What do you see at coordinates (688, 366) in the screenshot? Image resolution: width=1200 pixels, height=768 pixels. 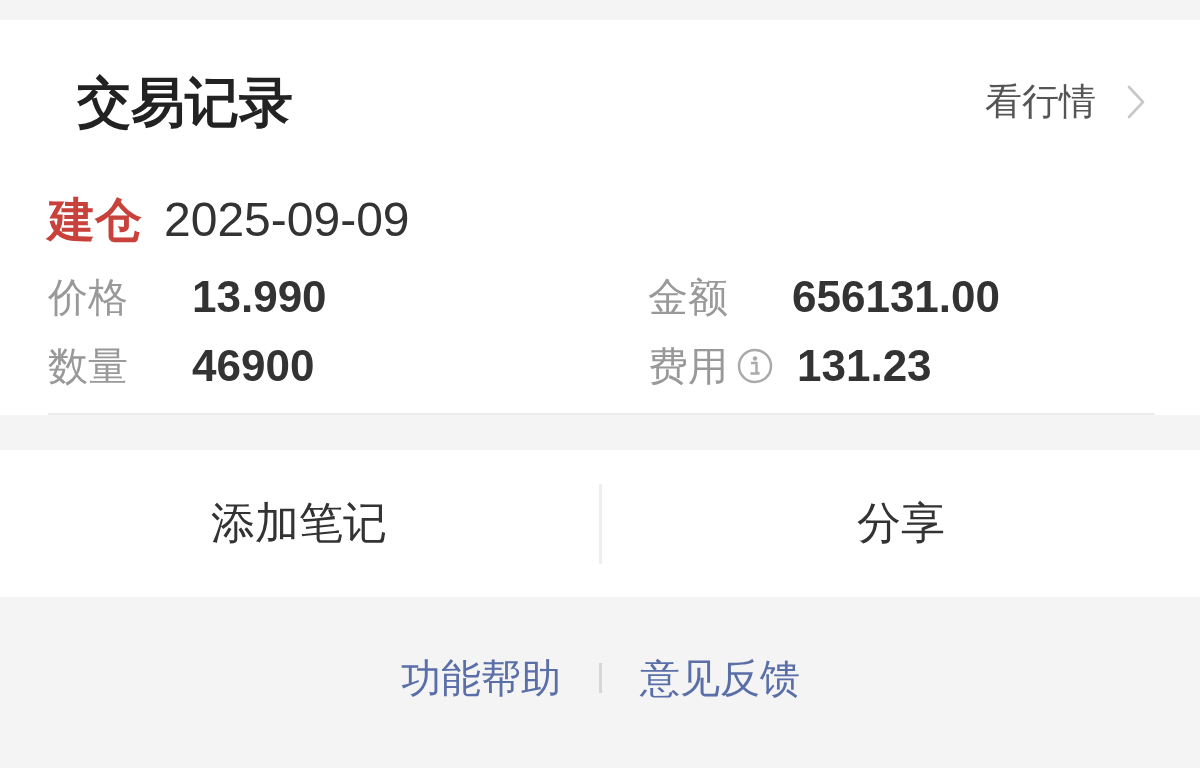 I see `field-label: 费用` at bounding box center [688, 366].